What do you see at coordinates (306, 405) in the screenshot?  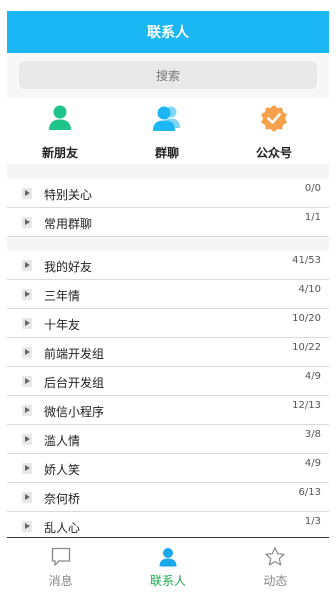 I see `group-count: 12/13` at bounding box center [306, 405].